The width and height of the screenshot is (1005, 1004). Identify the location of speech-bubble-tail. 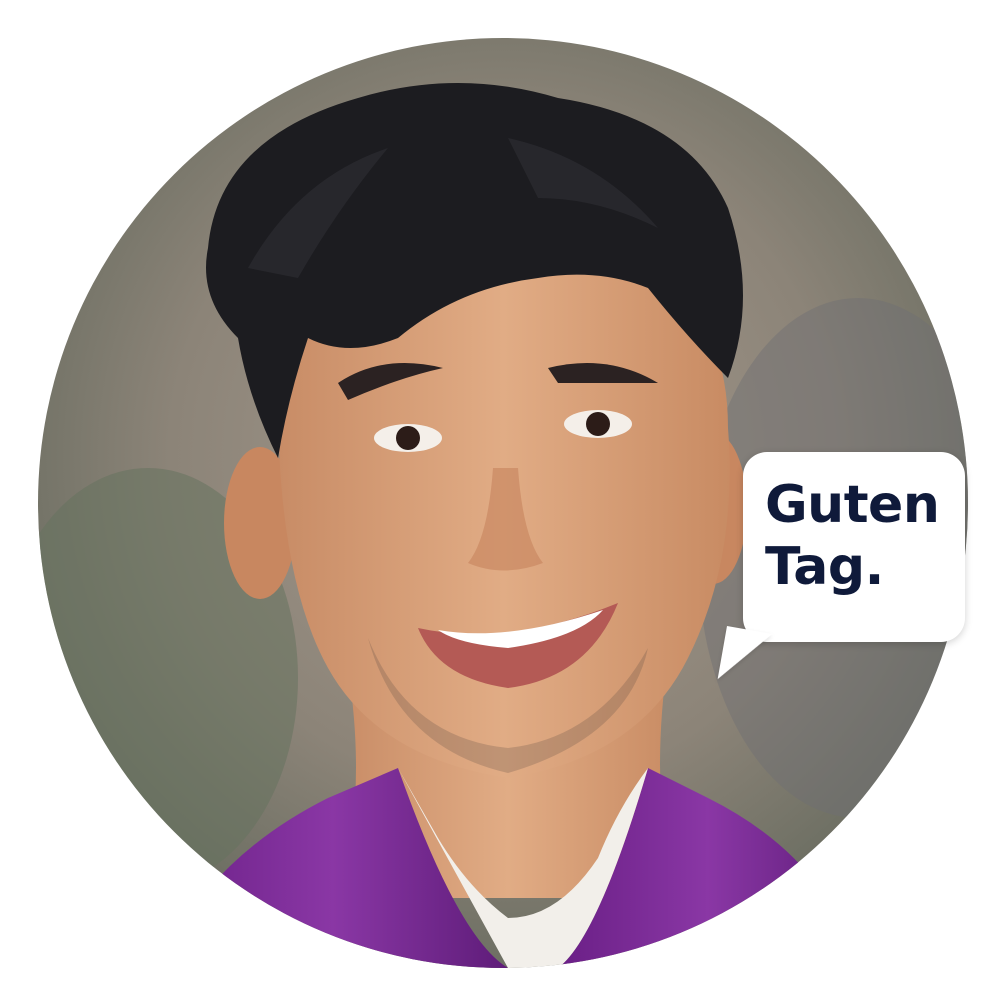
(745, 657).